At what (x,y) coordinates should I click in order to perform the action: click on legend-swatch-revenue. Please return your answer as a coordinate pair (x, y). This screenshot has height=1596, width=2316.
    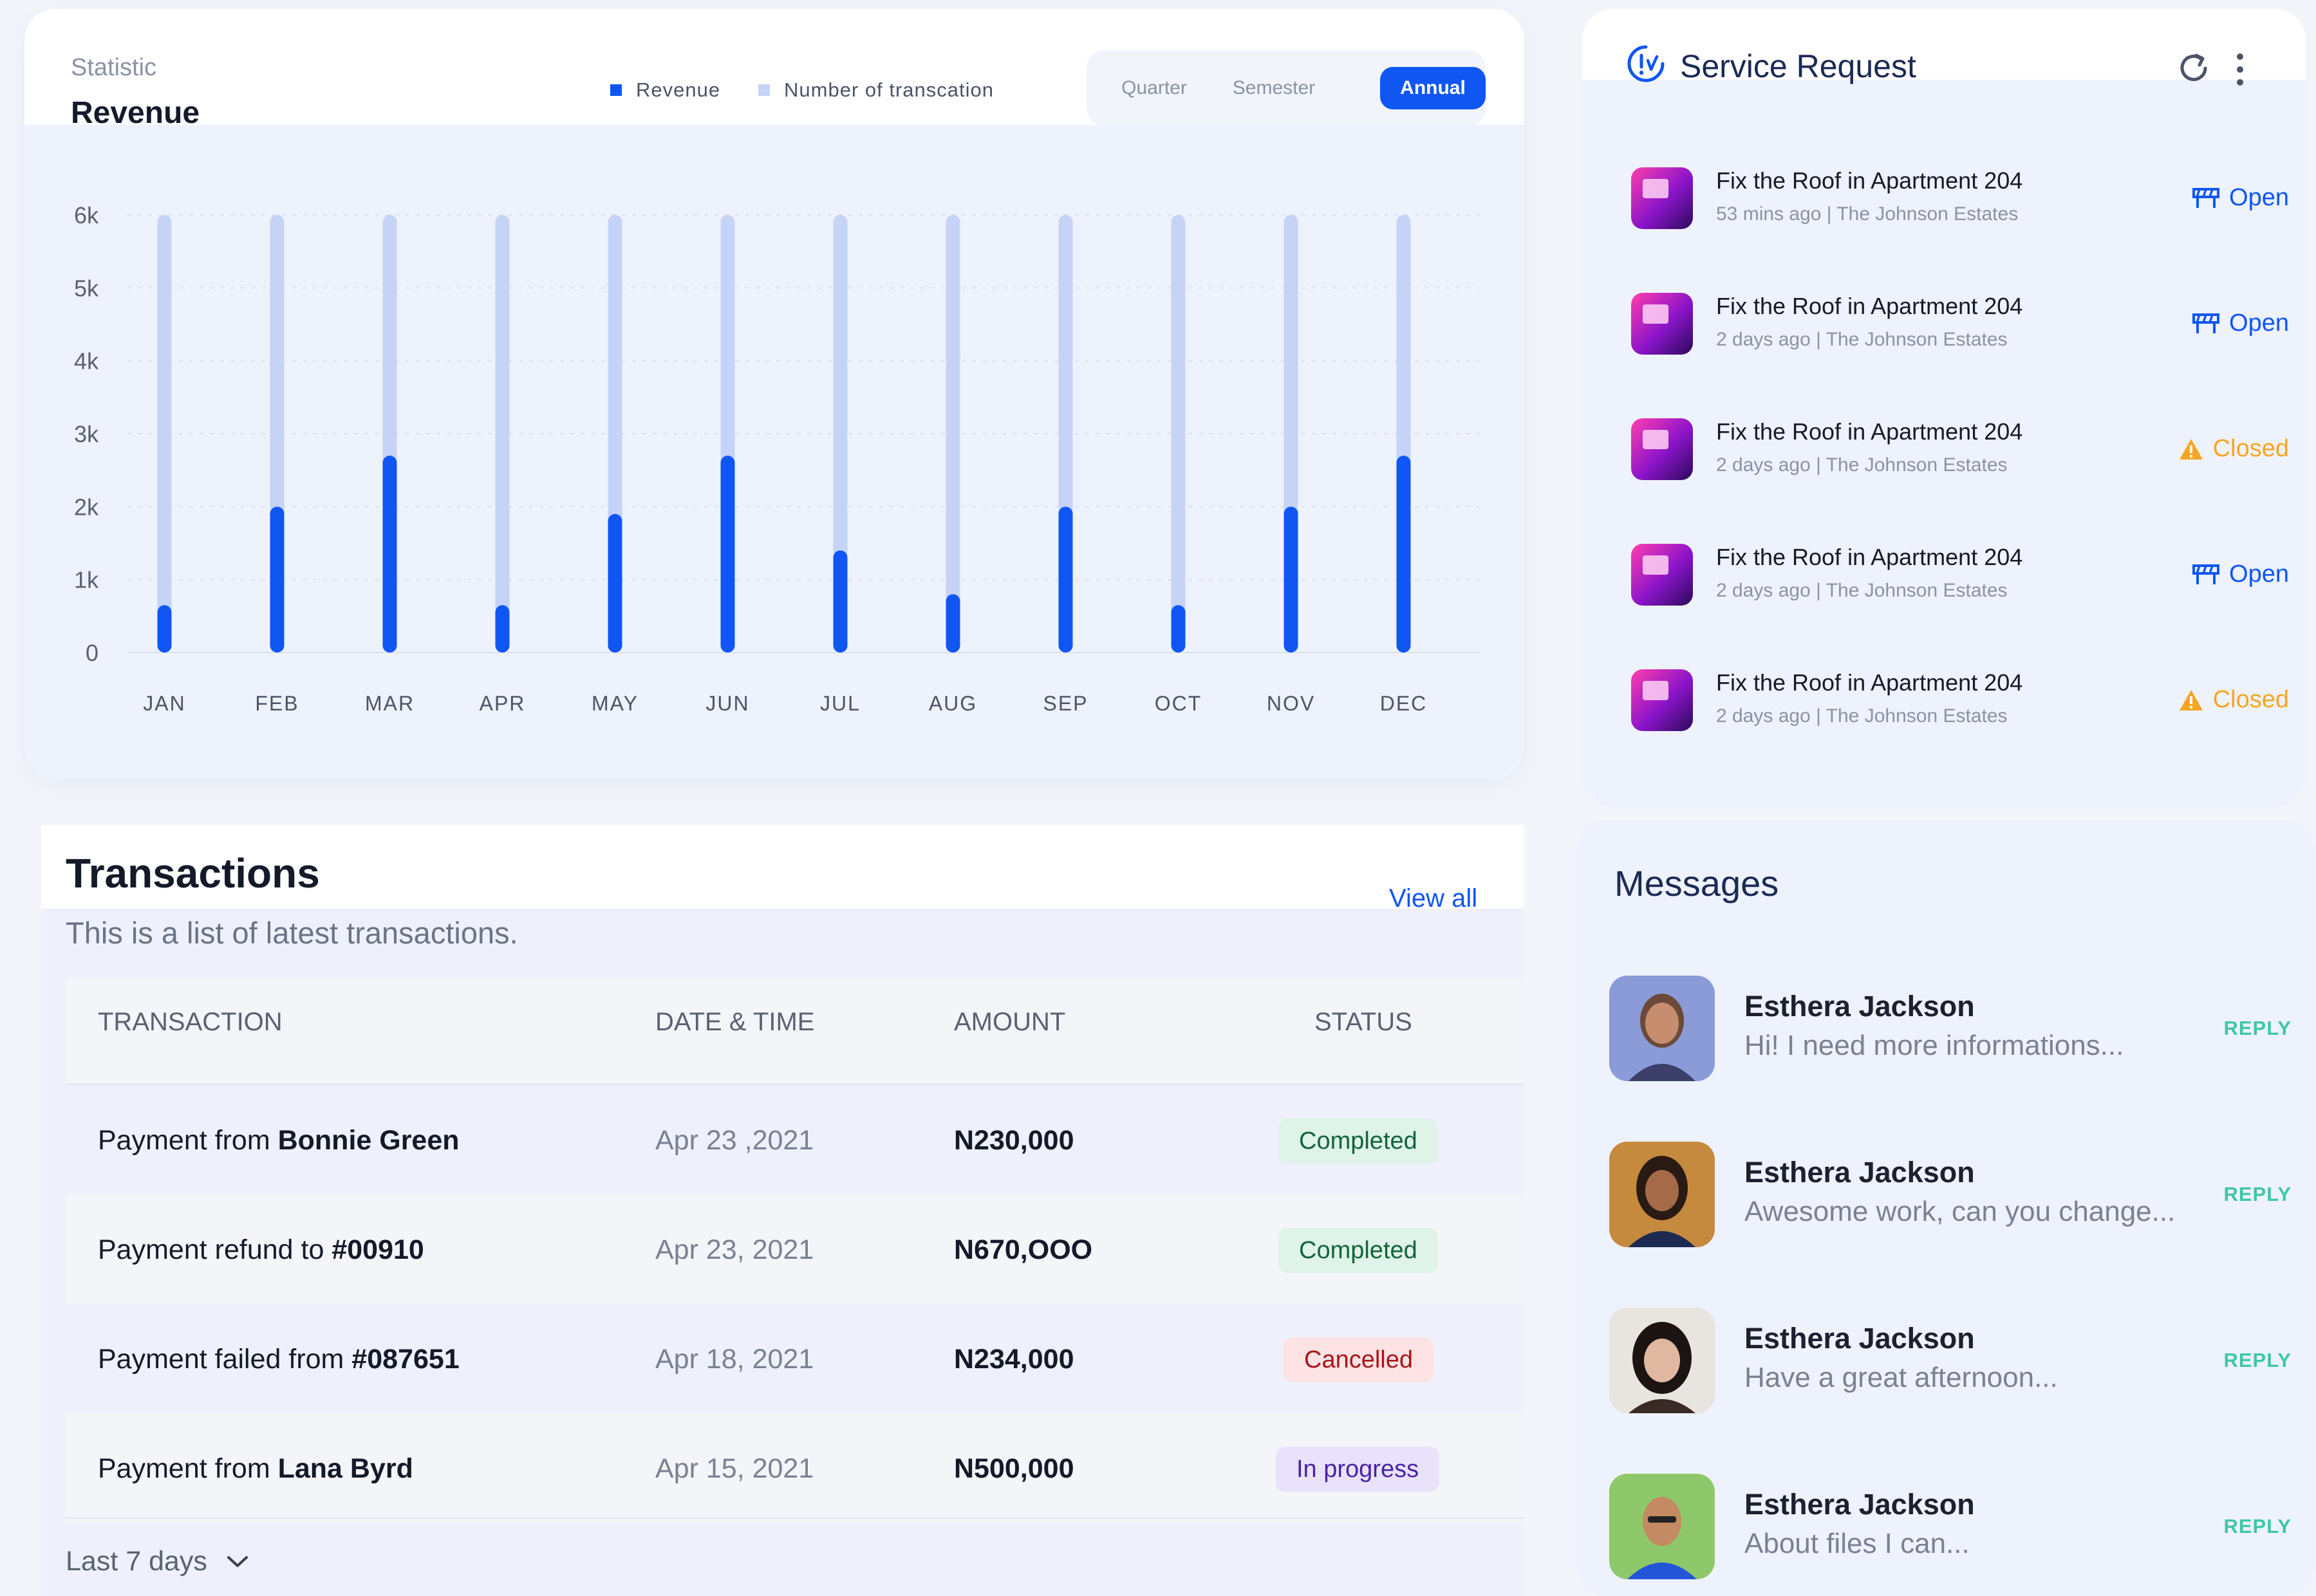
    Looking at the image, I should click on (616, 90).